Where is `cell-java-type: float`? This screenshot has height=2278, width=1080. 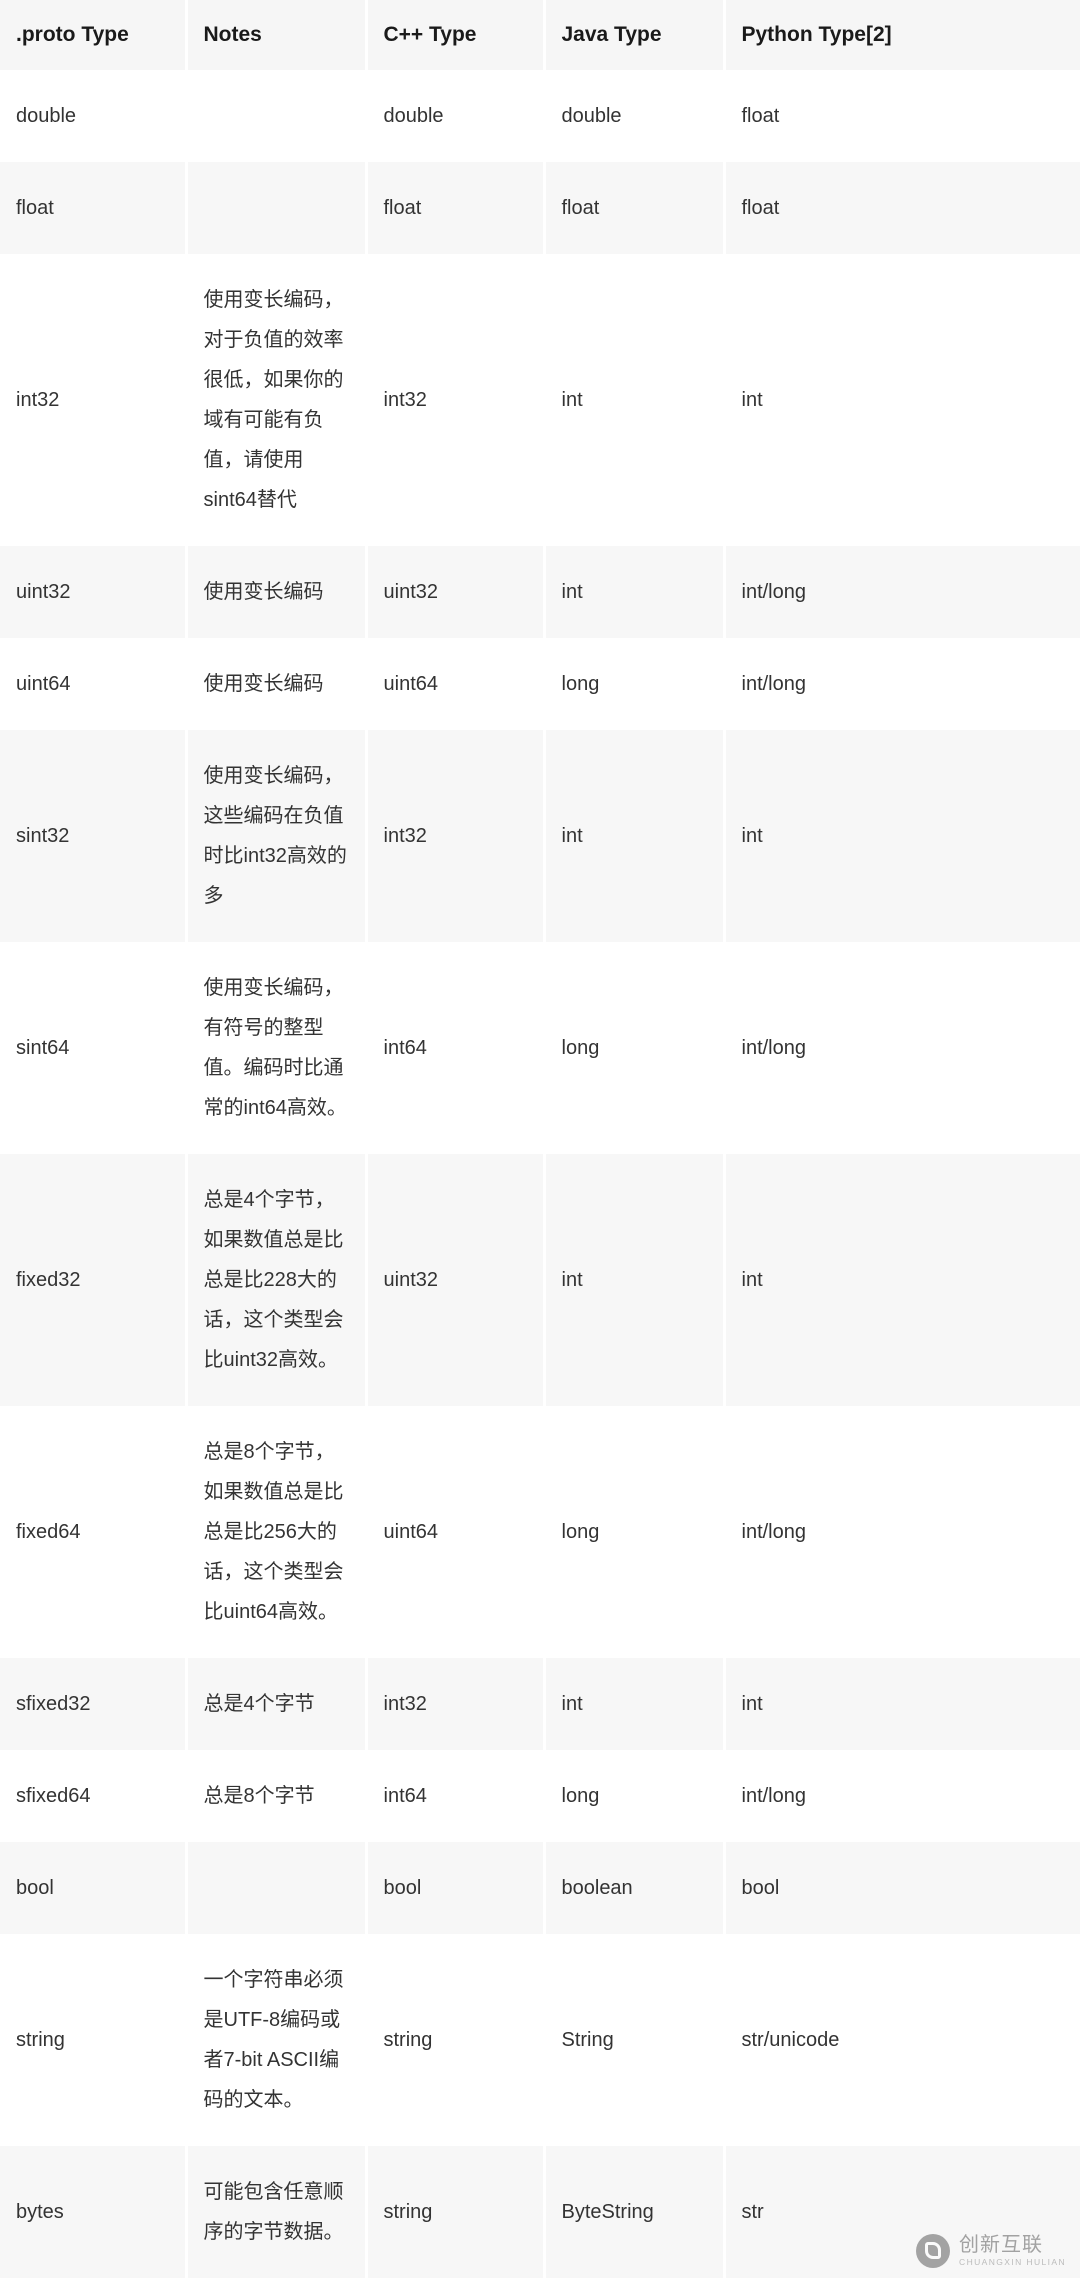 cell-java-type: float is located at coordinates (635, 208).